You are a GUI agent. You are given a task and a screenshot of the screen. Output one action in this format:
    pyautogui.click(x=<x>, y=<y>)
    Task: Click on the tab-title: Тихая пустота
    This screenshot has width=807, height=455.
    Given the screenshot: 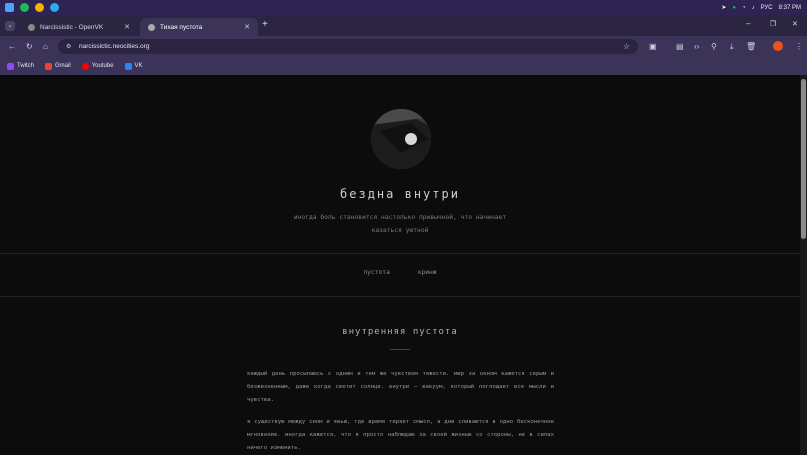 What is the action you would take?
    pyautogui.click(x=181, y=27)
    